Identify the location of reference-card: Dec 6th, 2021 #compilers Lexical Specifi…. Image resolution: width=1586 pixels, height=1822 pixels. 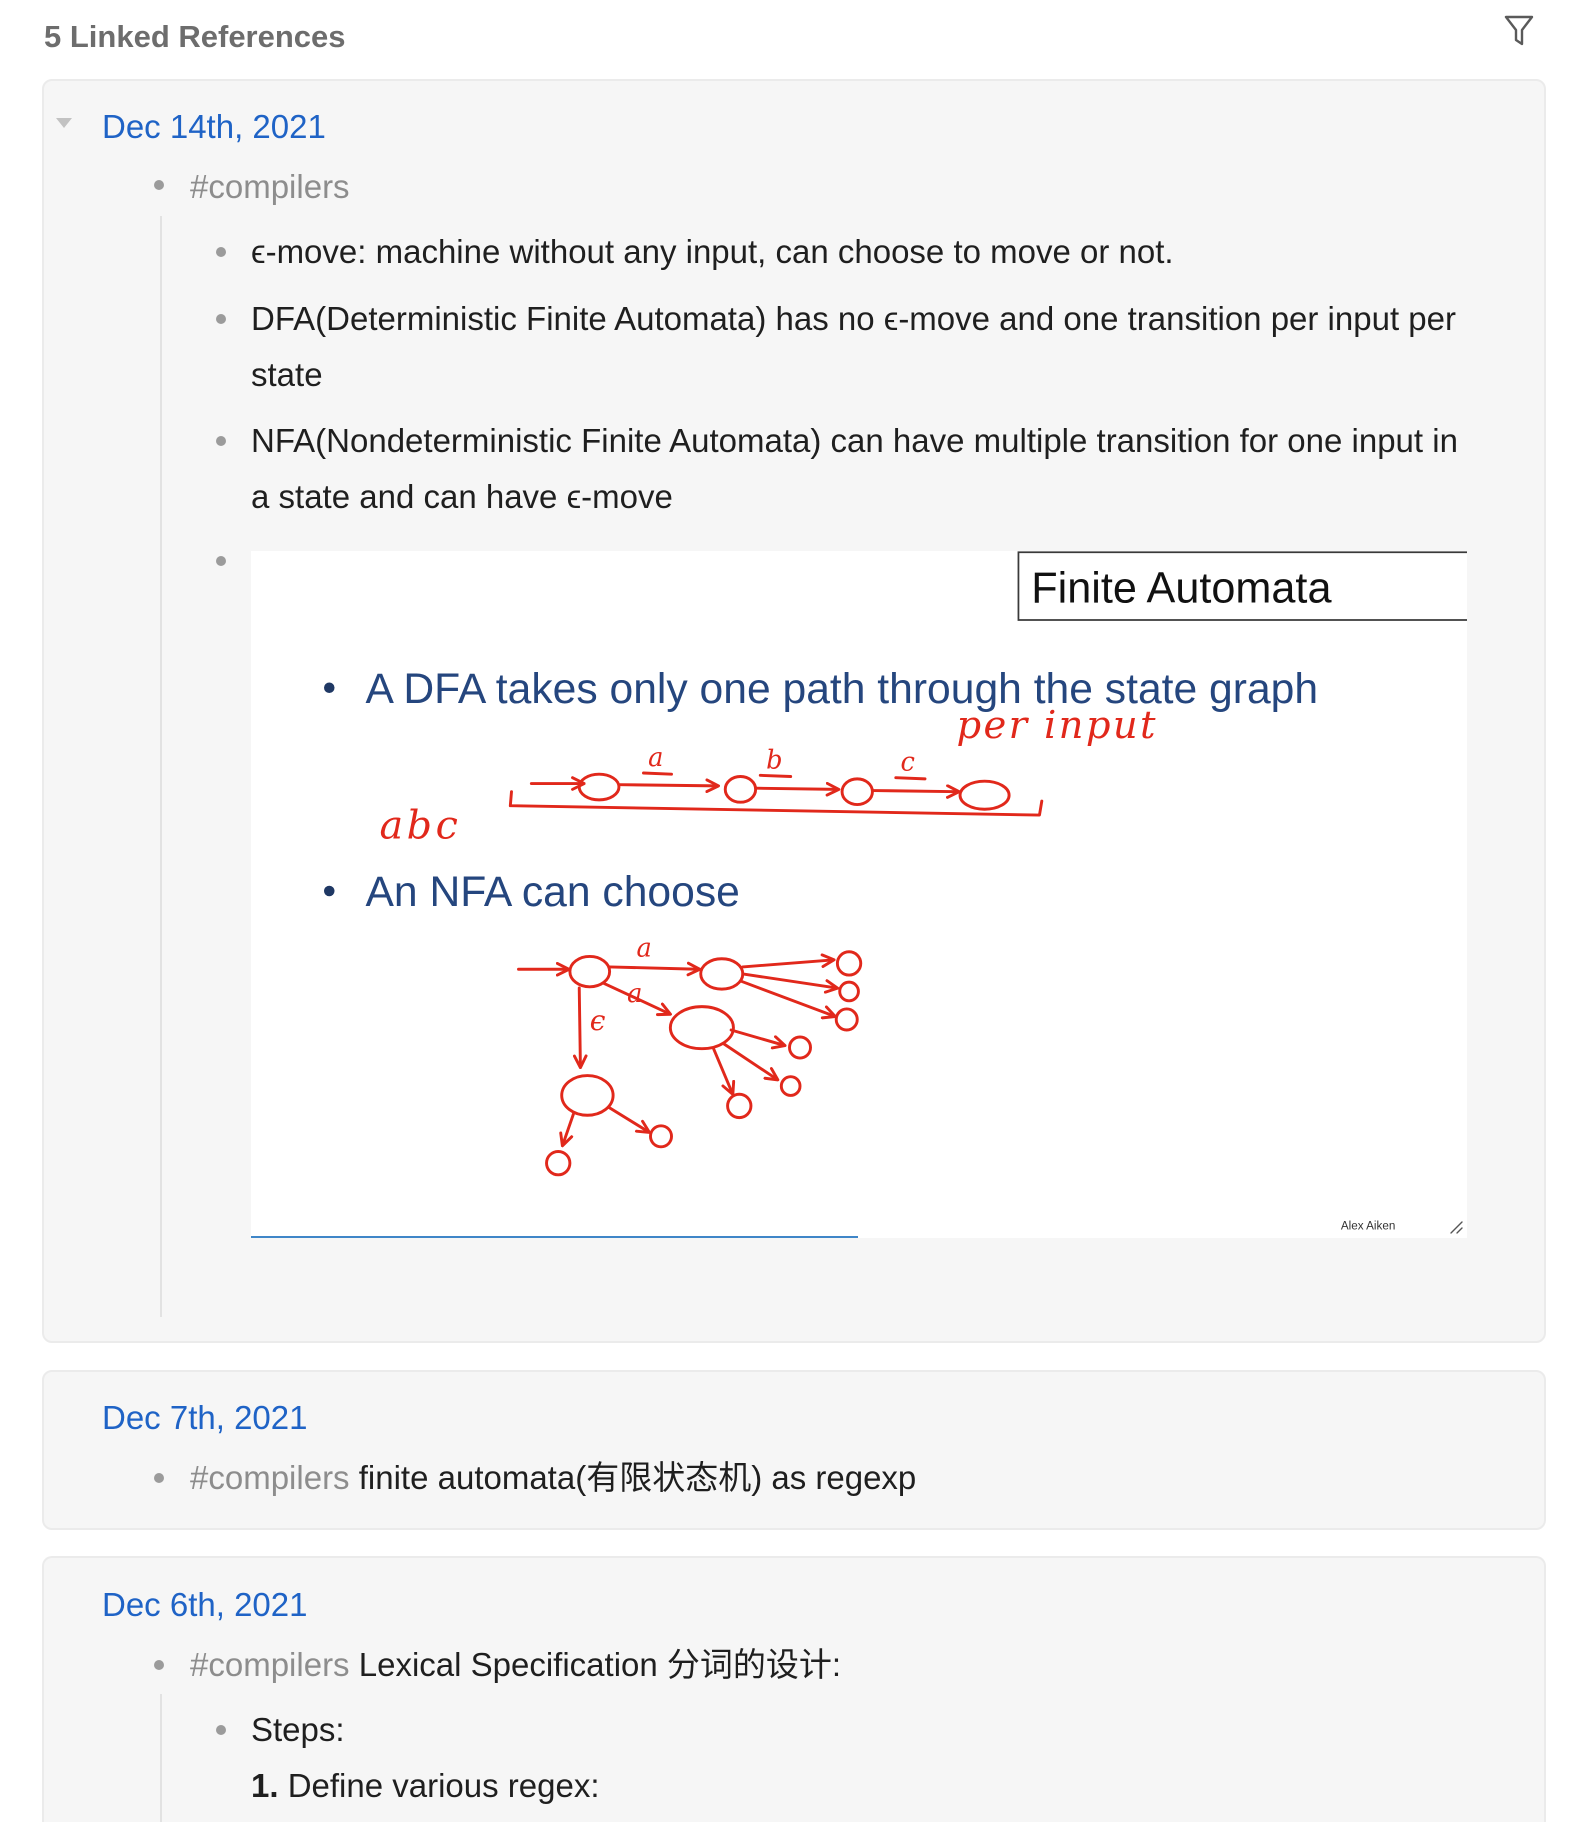
(794, 1689).